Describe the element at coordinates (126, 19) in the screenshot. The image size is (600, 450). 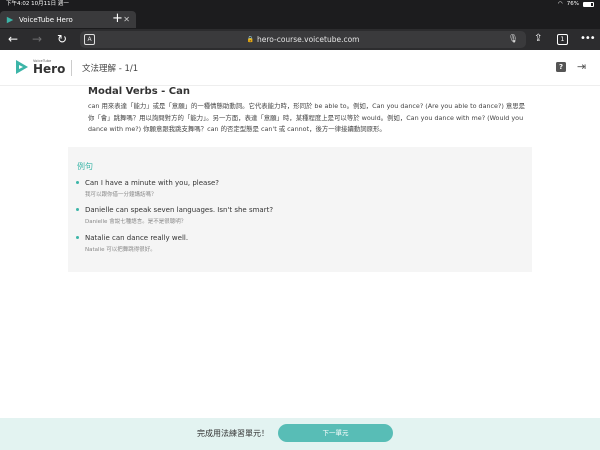
I see `tab-close-icon: ✕` at that location.